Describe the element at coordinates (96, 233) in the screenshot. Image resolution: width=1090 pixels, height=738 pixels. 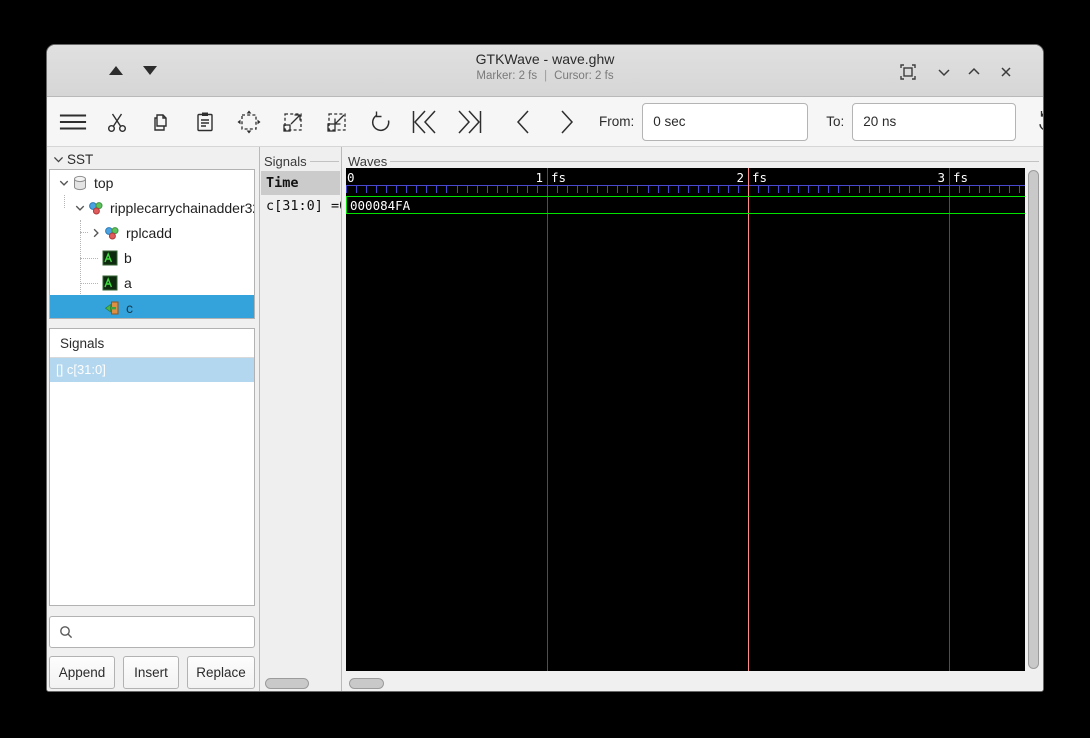
I see `expander-closed-icon` at that location.